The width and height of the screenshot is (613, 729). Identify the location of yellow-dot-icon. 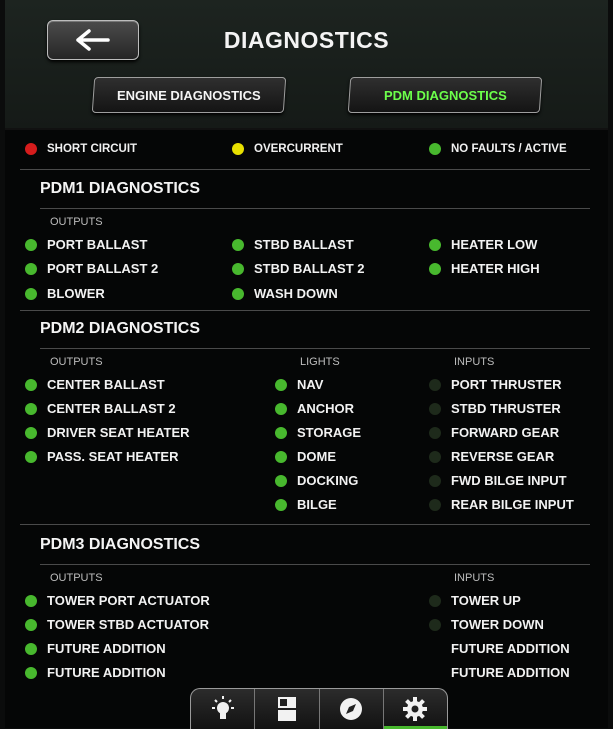
(238, 149).